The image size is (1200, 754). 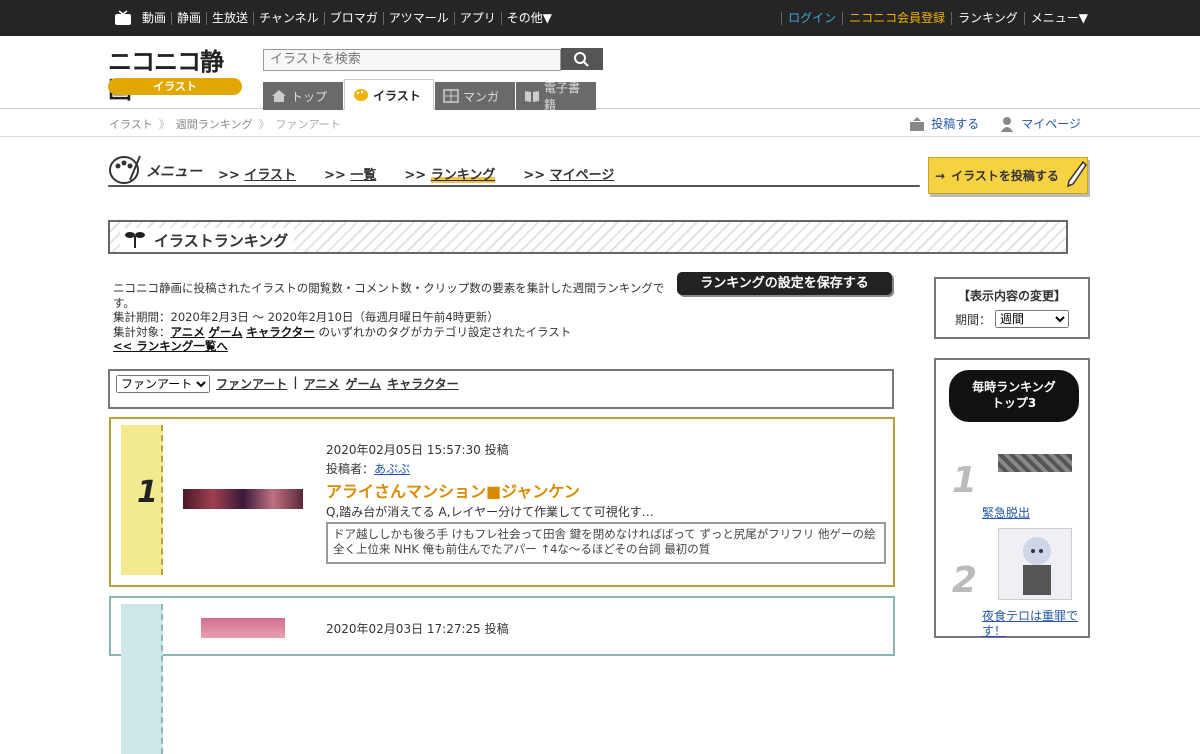 I want to click on post-date: 2020年02月03日 17:27:25 投稿, so click(x=417, y=629).